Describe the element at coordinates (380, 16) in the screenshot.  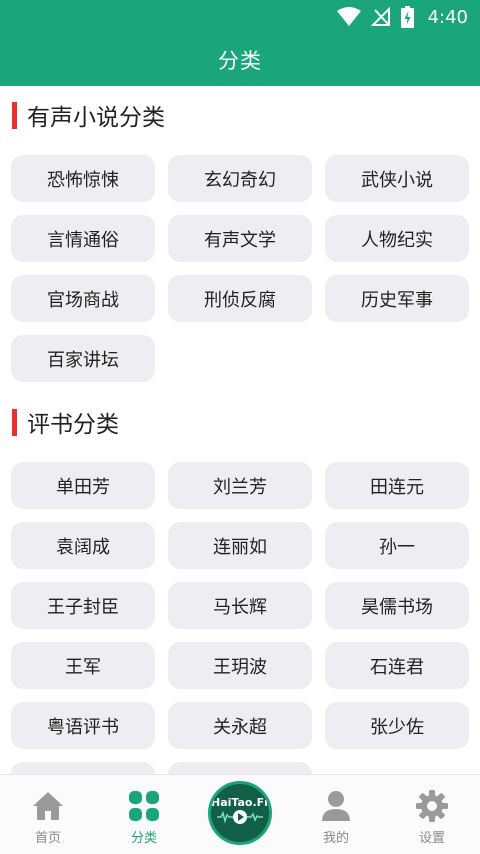
I see `no-signal-icon` at that location.